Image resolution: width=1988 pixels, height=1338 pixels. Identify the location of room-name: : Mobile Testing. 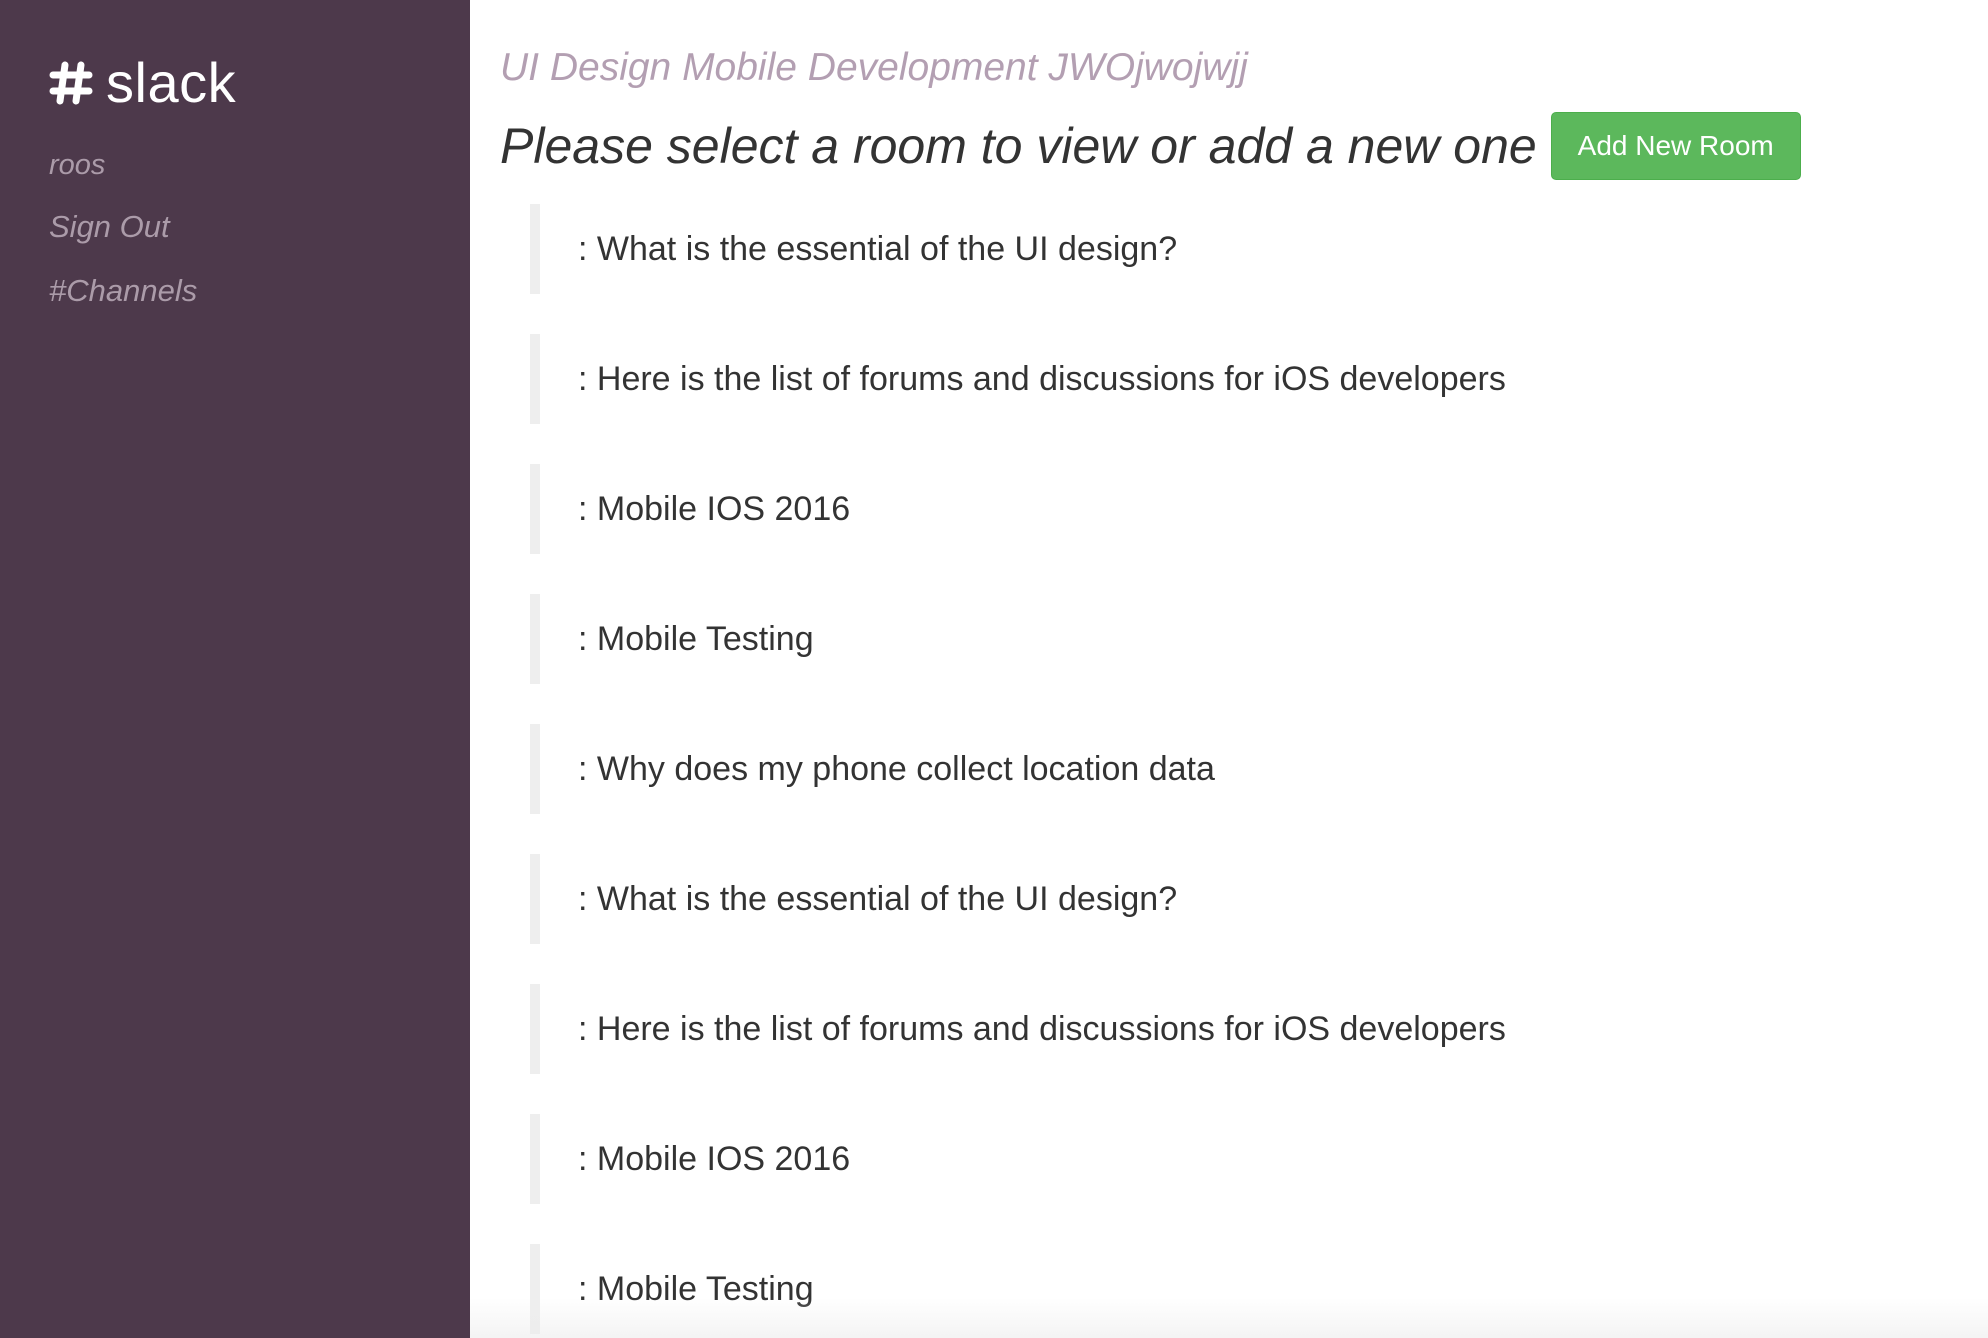
(696, 639).